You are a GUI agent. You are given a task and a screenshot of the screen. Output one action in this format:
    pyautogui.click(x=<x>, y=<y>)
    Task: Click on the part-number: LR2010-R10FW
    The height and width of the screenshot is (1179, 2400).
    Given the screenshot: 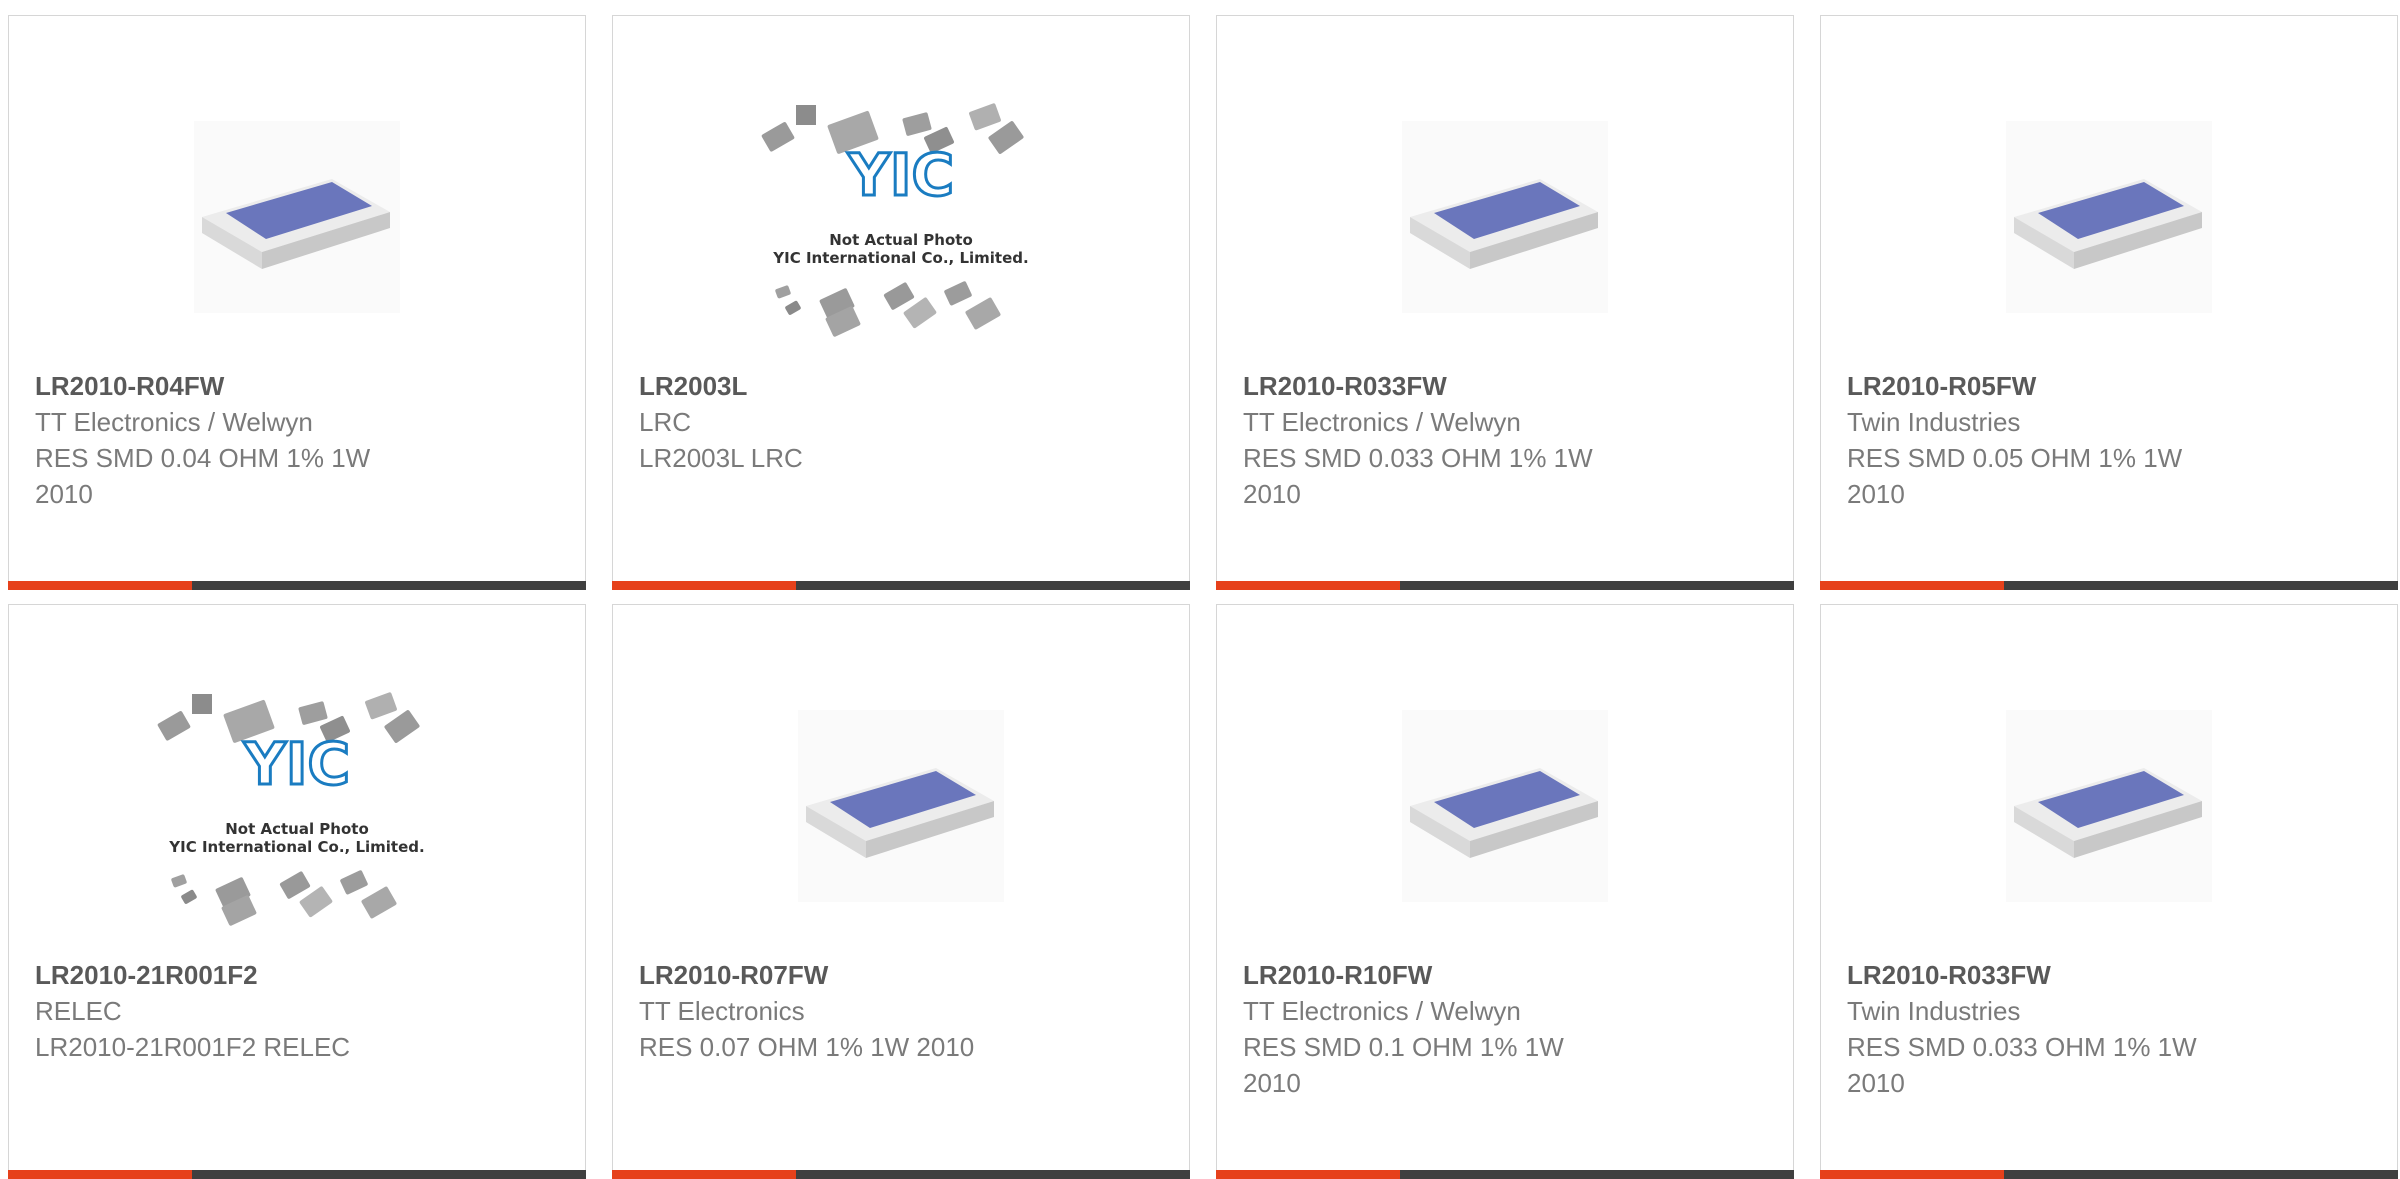 What is the action you would take?
    pyautogui.click(x=1505, y=975)
    